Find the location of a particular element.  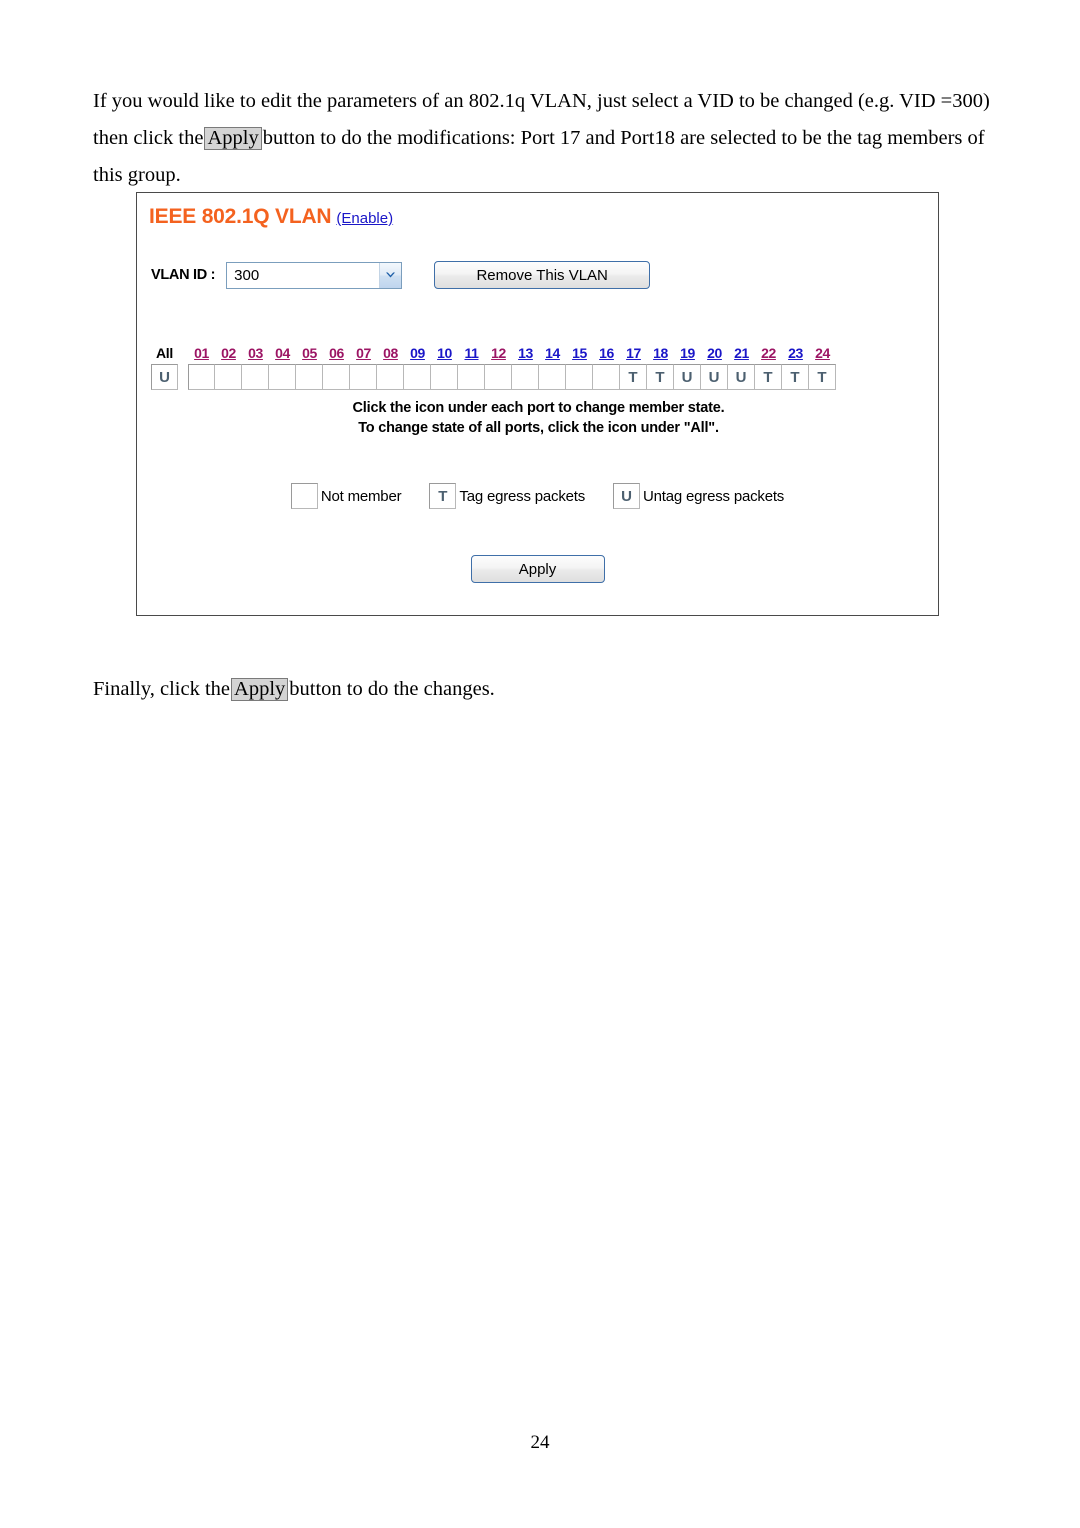

port-number-link-15: 15 is located at coordinates (579, 353).